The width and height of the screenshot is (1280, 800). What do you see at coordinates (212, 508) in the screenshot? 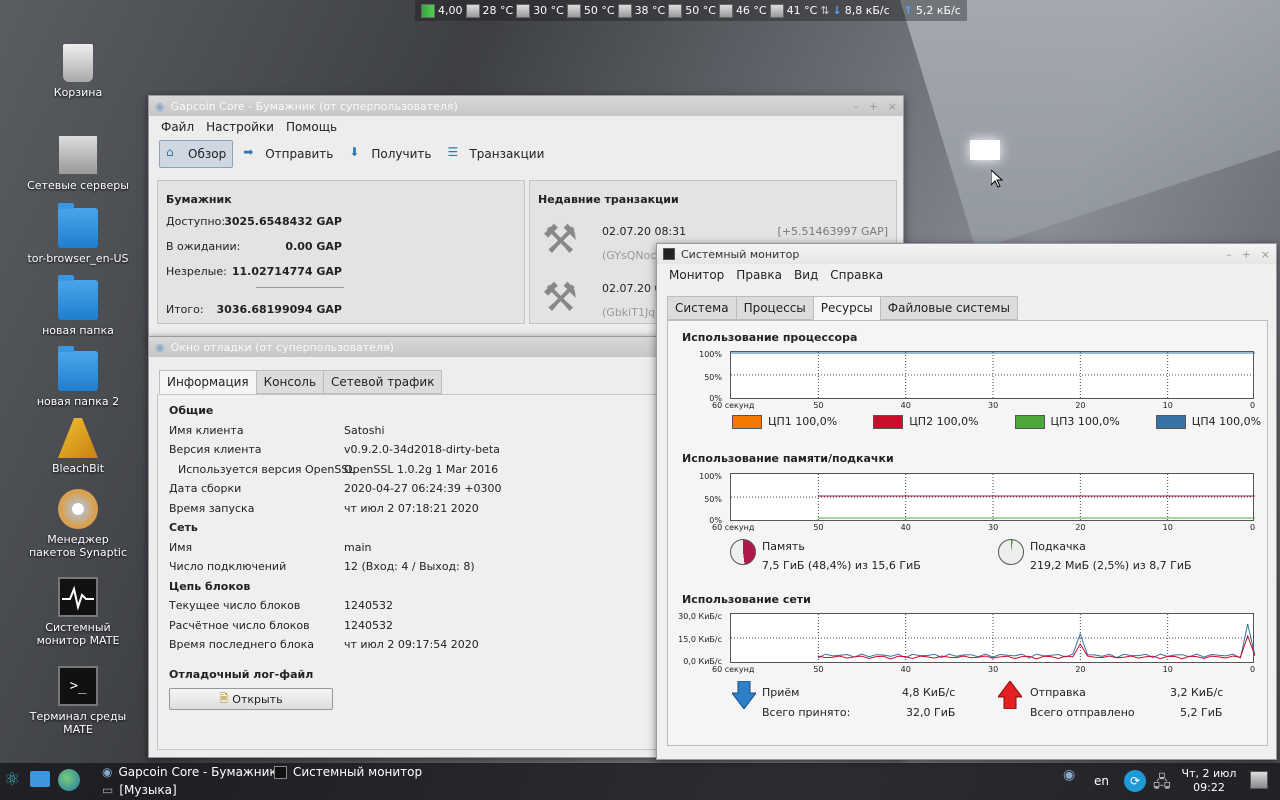
I see `start-time-label: Время запуска` at bounding box center [212, 508].